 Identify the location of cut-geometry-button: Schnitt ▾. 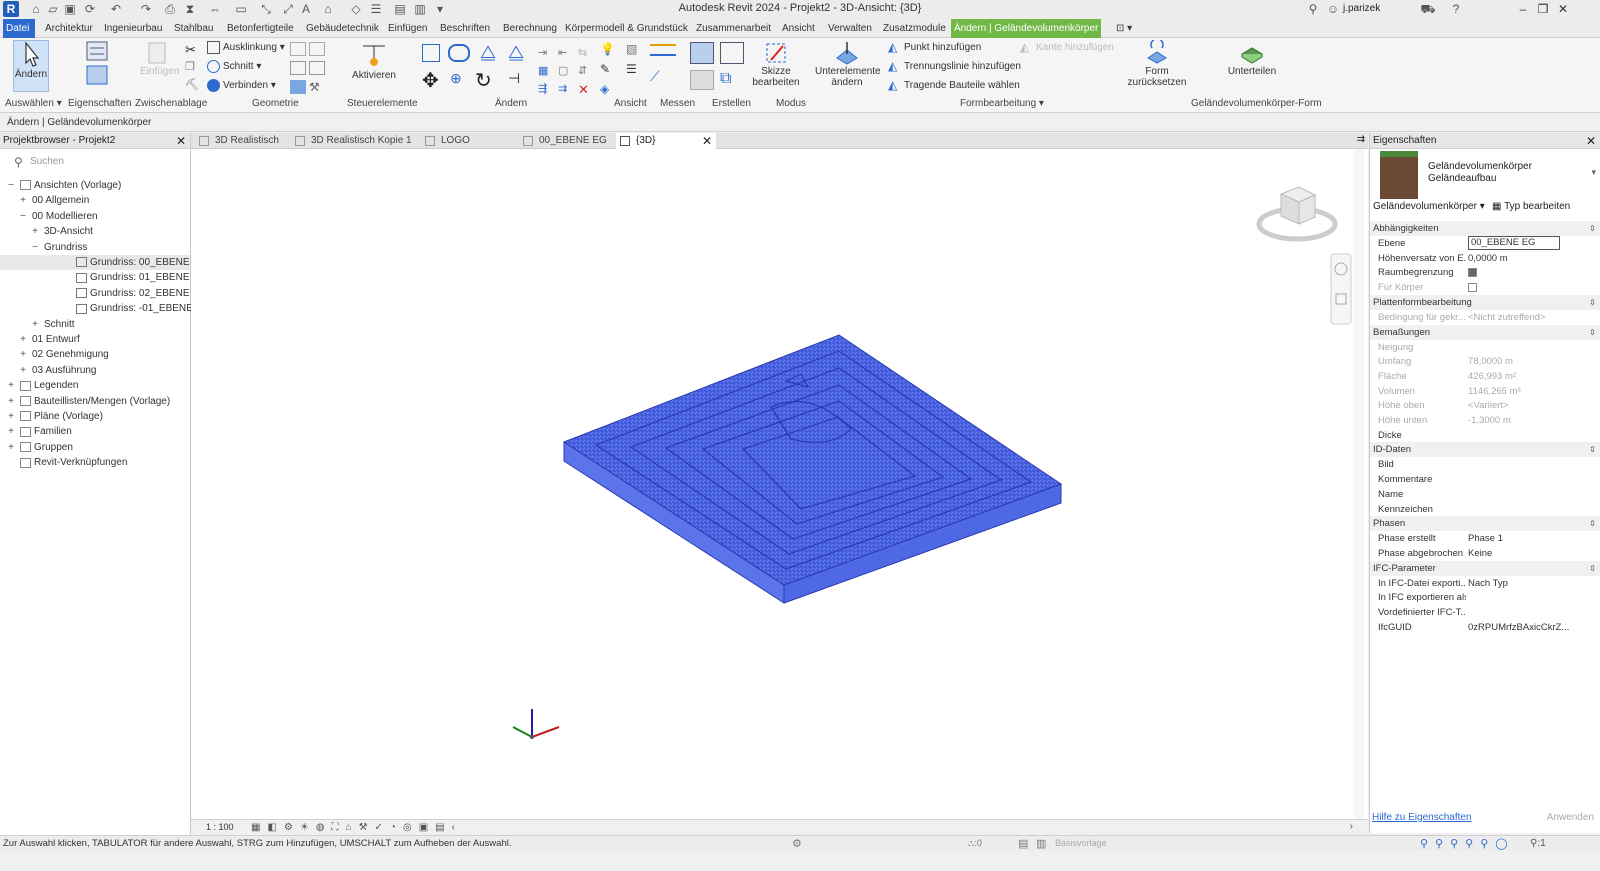
(234, 67).